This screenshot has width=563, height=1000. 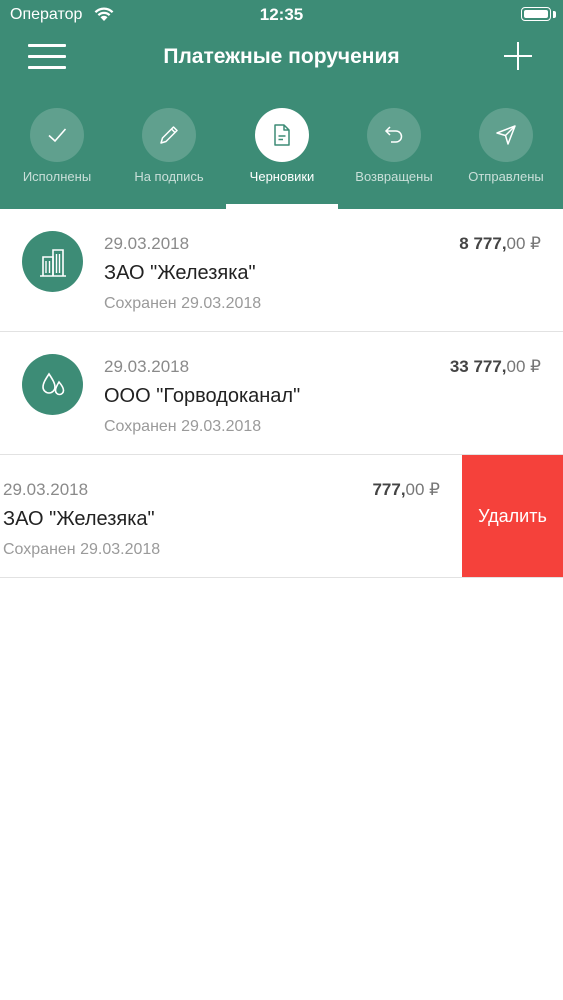 I want to click on paper-plane-icon, so click(x=506, y=135).